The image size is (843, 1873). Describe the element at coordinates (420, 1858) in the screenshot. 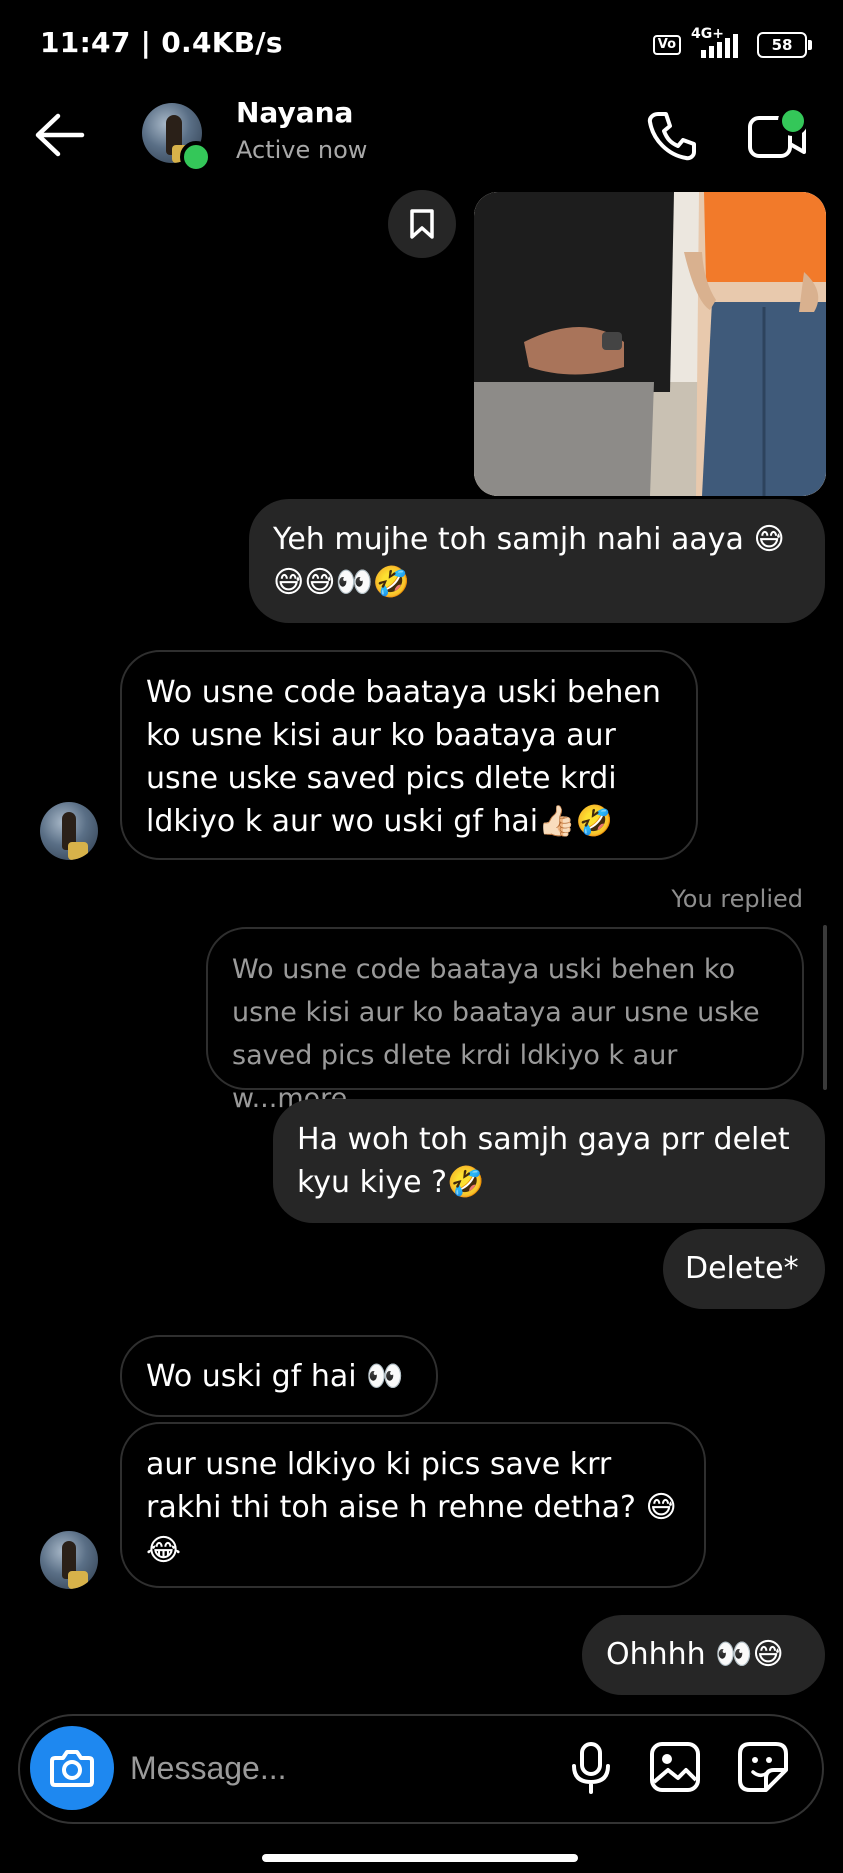

I see `home-indicator` at that location.